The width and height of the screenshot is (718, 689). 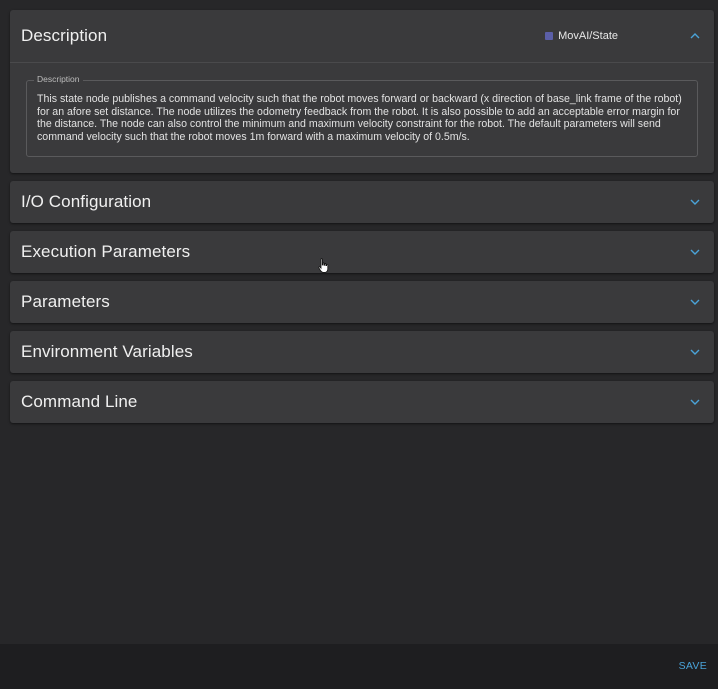 What do you see at coordinates (107, 351) in the screenshot?
I see `environment-variables-panel-title: Environment Variables` at bounding box center [107, 351].